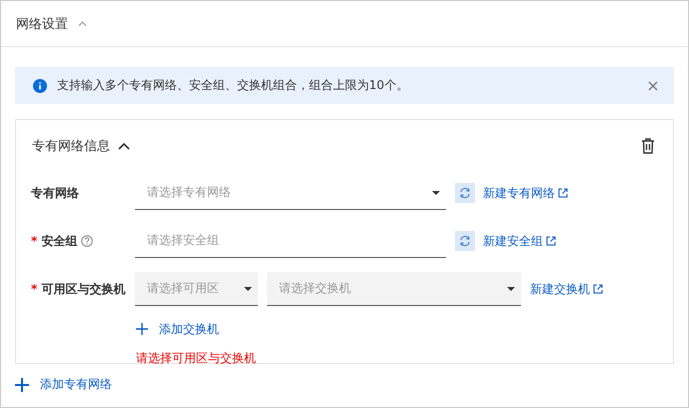  What do you see at coordinates (124, 146) in the screenshot?
I see `chevron-icon` at bounding box center [124, 146].